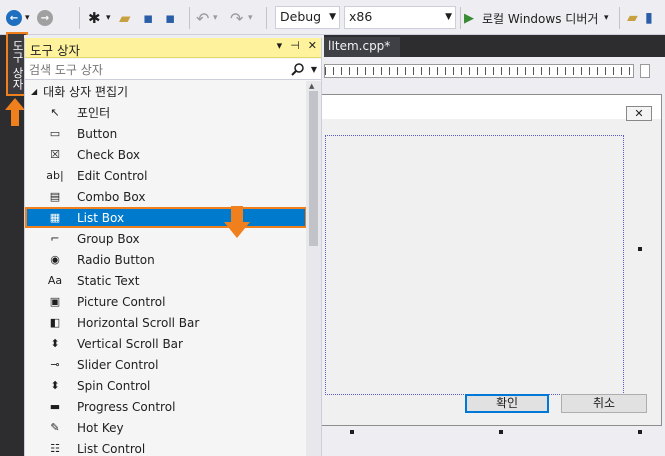 The width and height of the screenshot is (665, 456). I want to click on forward-icon: →, so click(45, 18).